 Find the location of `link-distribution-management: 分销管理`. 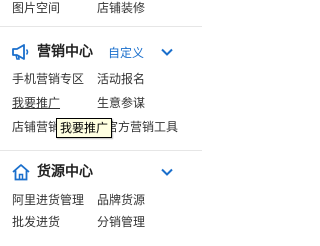

link-distribution-management: 分销管理 is located at coordinates (121, 222).